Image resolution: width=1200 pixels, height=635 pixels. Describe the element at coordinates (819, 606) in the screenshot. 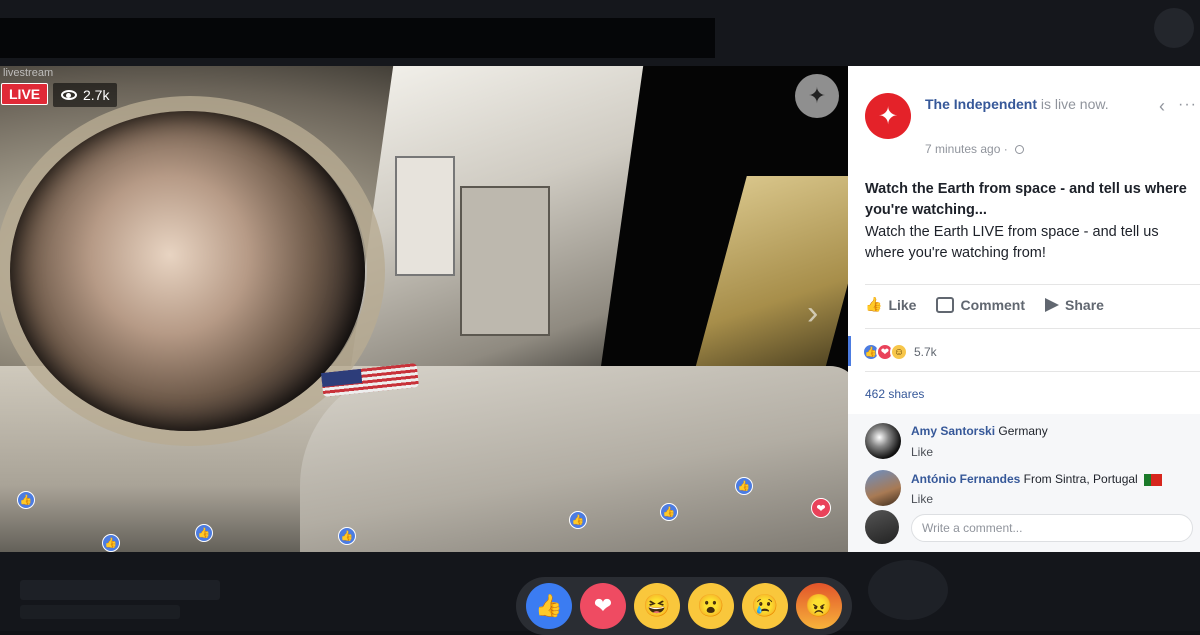

I see `angry-reaction-button: 😠` at that location.